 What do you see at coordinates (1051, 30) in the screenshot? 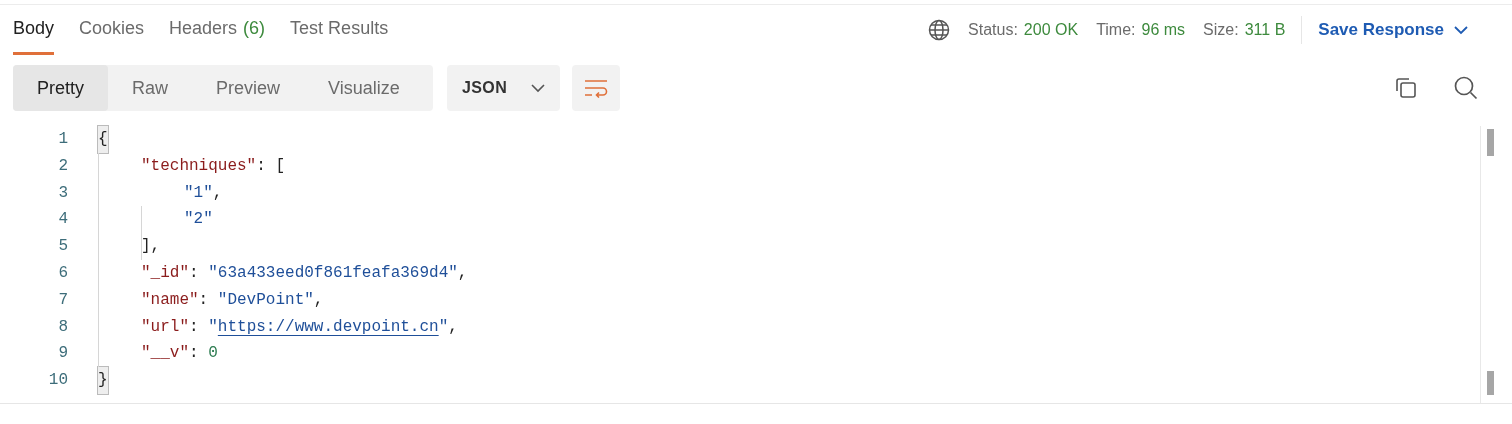
I see `status-value: 200 OK` at bounding box center [1051, 30].